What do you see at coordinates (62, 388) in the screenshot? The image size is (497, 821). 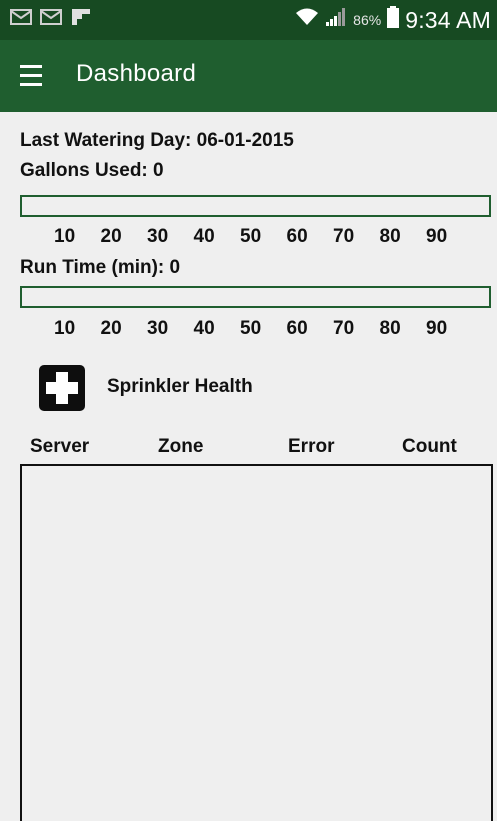 I see `medical-cross-icon` at bounding box center [62, 388].